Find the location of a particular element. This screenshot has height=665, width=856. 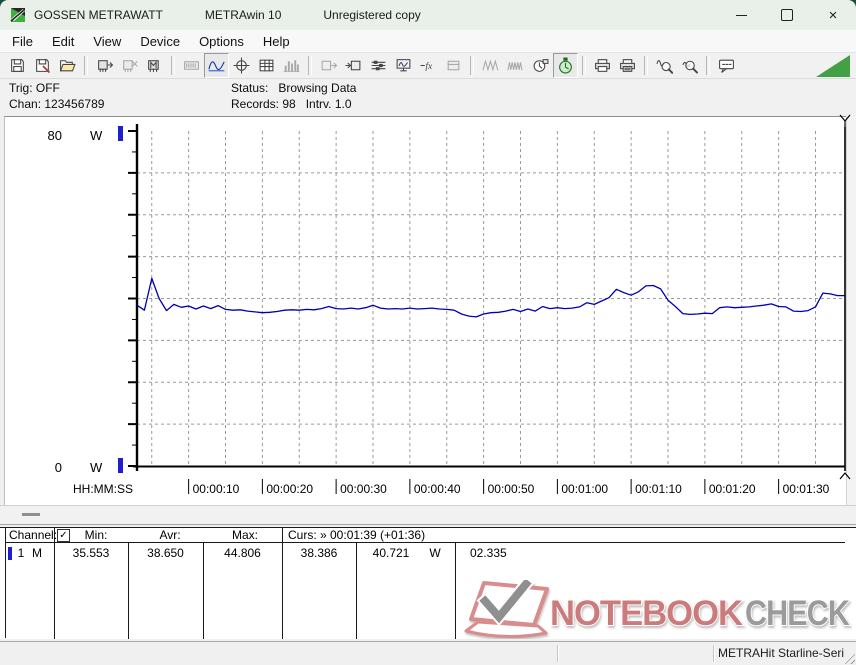

channel-list: Chan: 123456789 is located at coordinates (57, 104).